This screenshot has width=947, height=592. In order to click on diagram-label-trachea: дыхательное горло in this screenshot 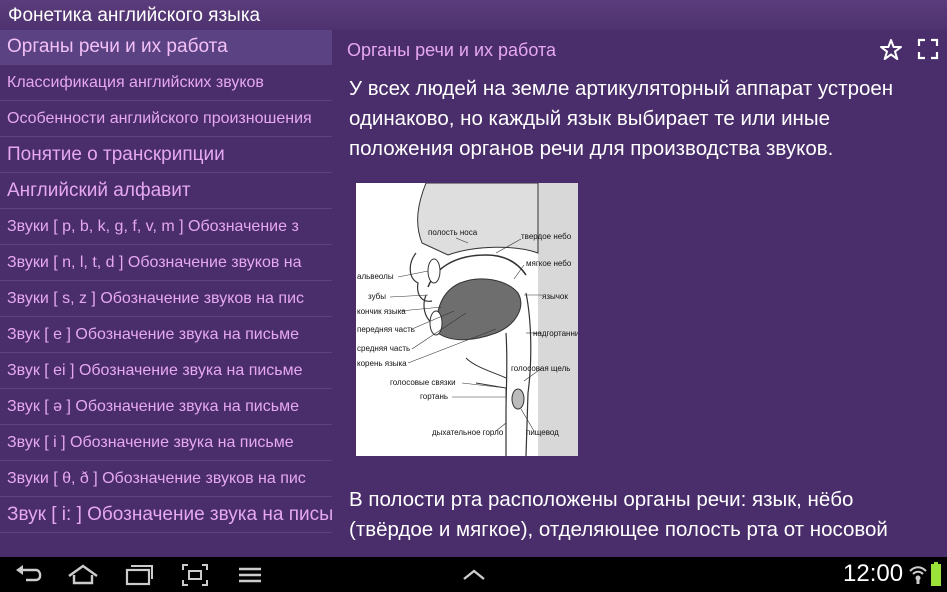, I will do `click(468, 432)`.